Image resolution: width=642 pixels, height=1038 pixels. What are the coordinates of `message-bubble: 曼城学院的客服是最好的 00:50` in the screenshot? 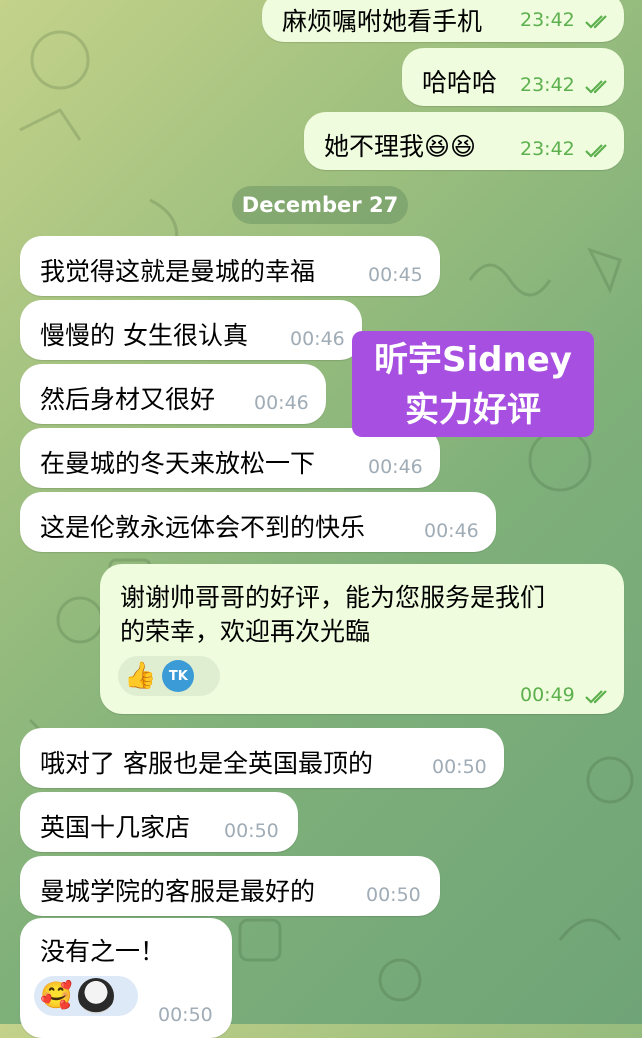 It's located at (230, 886).